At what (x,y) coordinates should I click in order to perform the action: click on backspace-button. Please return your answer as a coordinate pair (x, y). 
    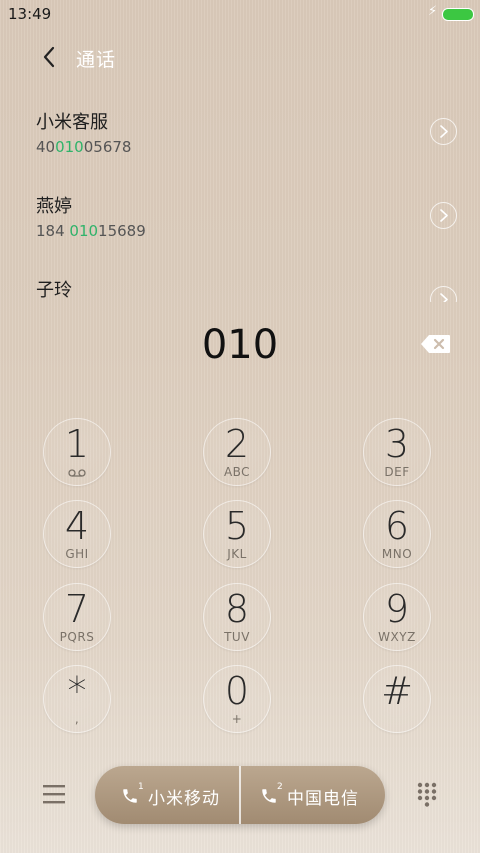
    Looking at the image, I should click on (436, 344).